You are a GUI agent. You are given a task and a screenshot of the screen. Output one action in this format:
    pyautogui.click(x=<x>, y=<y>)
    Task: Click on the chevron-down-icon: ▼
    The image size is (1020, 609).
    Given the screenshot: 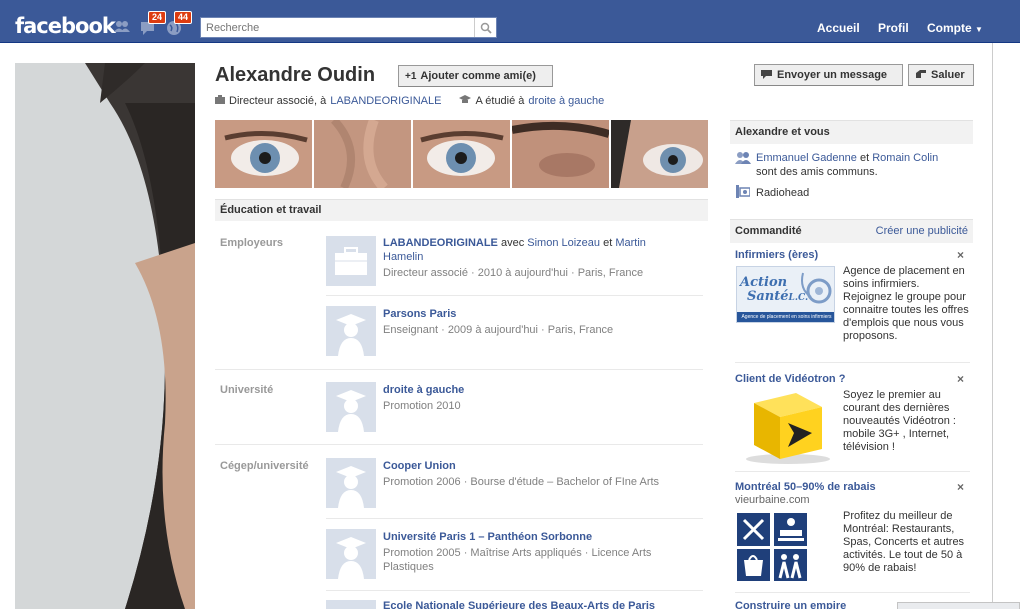 What is the action you would take?
    pyautogui.click(x=979, y=29)
    